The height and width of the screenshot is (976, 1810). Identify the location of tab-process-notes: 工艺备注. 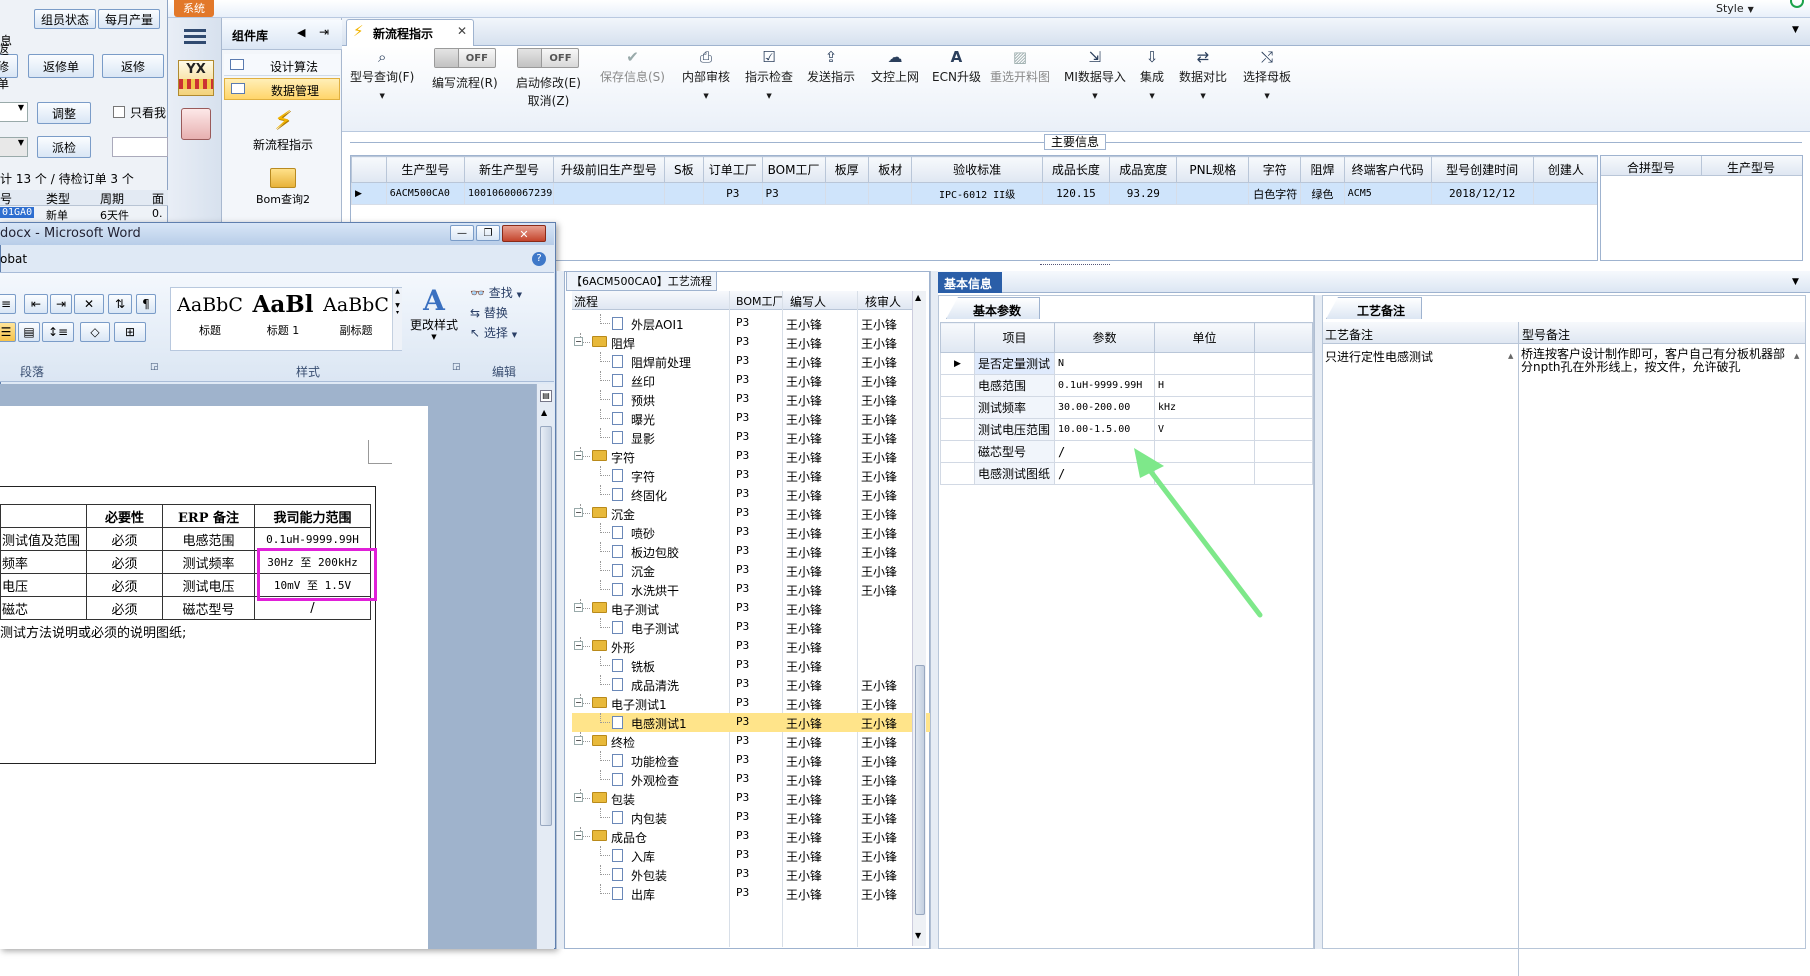
(1374, 308).